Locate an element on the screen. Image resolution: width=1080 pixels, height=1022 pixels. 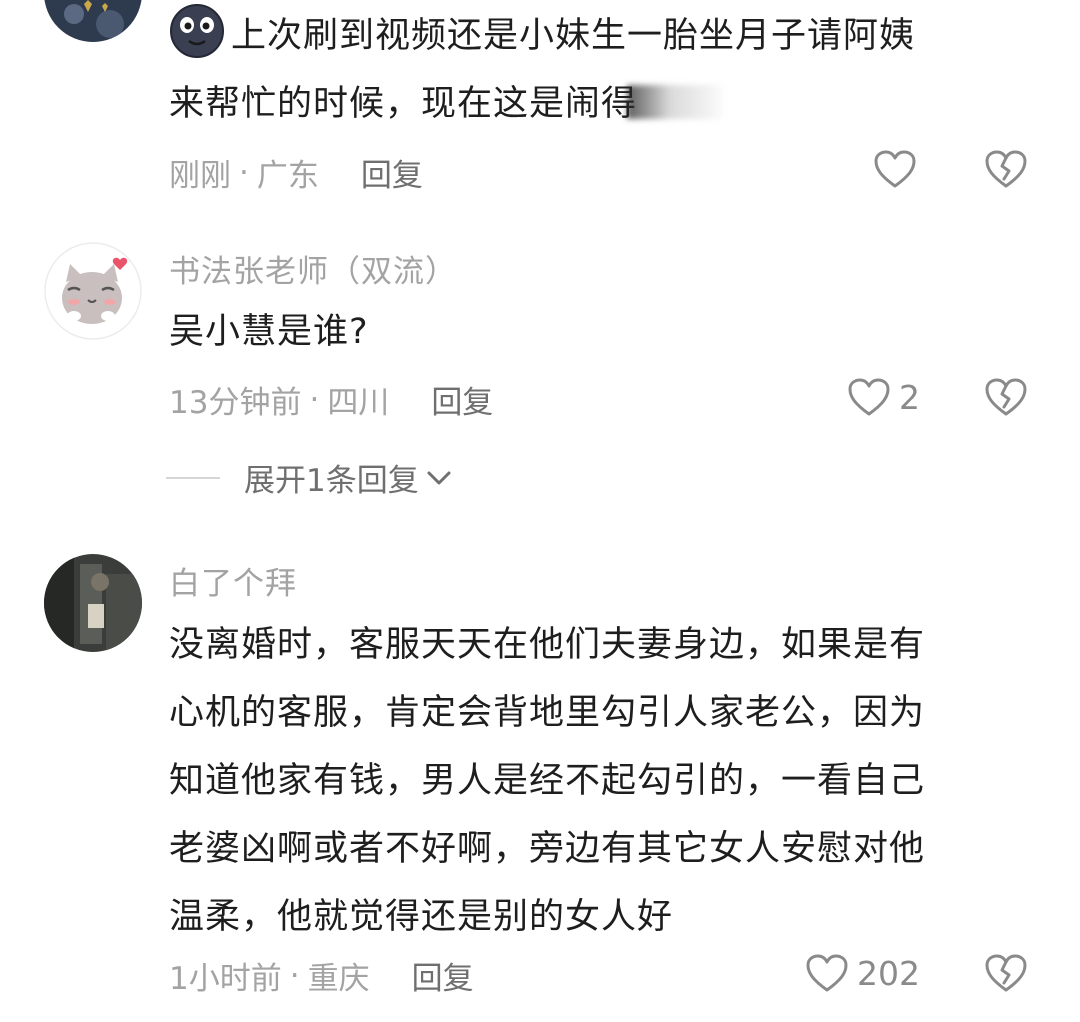
comment-text: 吴小慧是谁? is located at coordinates (269, 332).